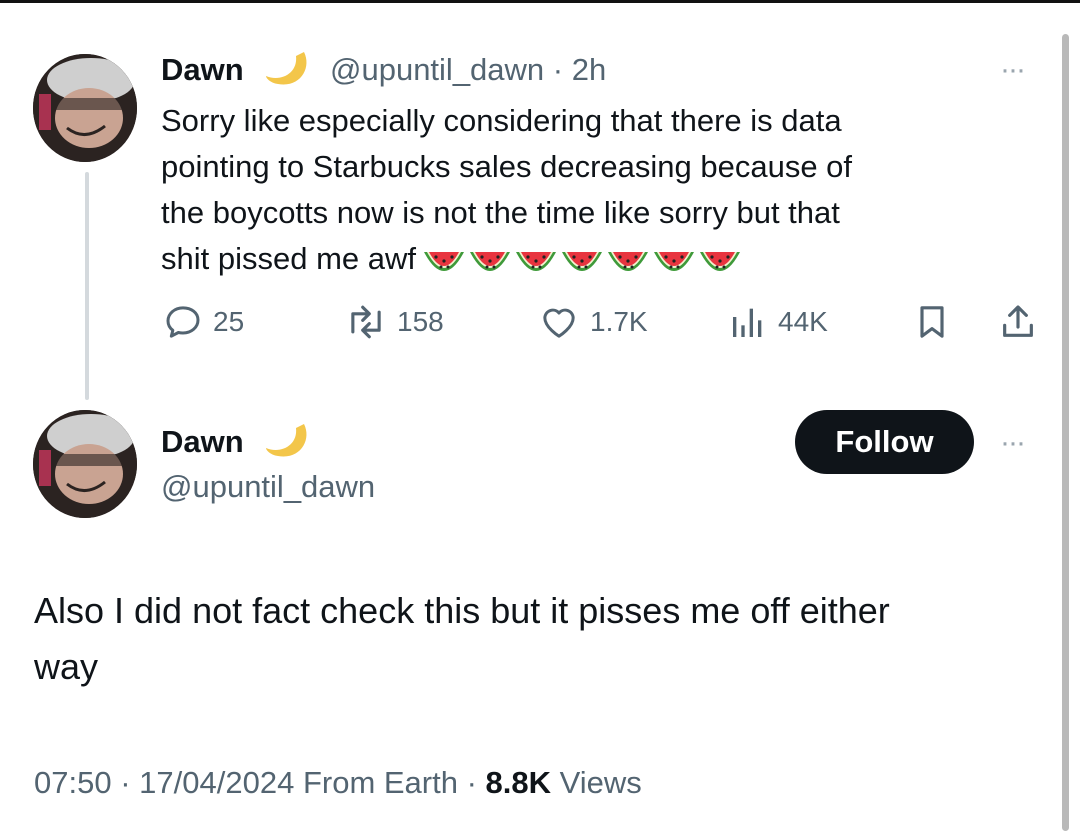  Describe the element at coordinates (183, 322) in the screenshot. I see `reply-icon` at that location.